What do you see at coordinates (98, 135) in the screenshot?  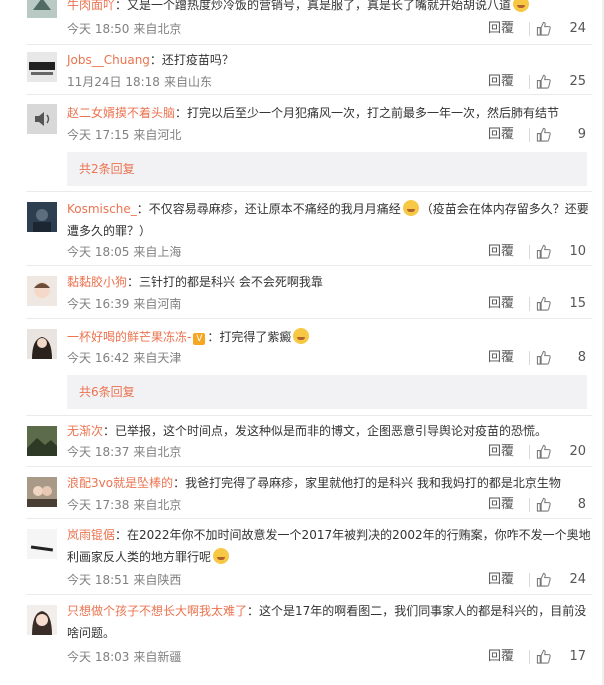 I see `comment-time: 今天 17:15` at bounding box center [98, 135].